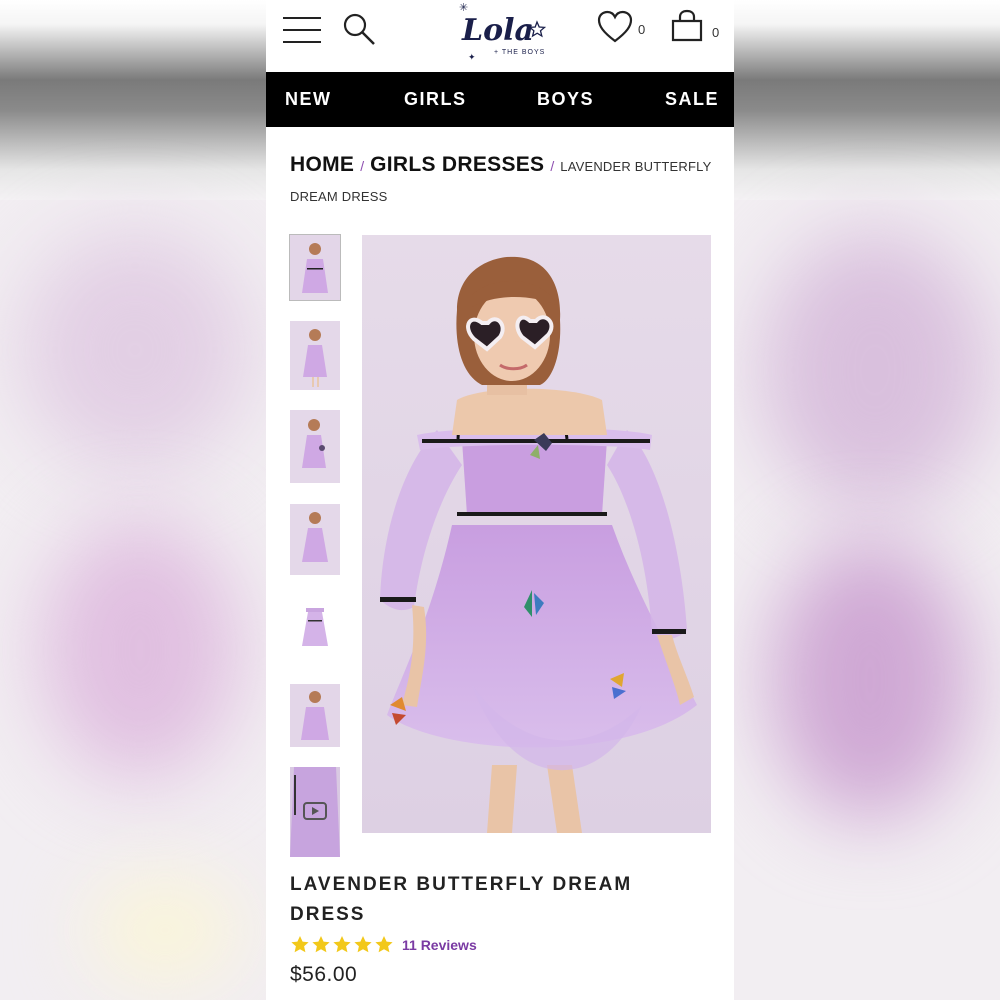  What do you see at coordinates (308, 99) in the screenshot?
I see `nav-item-new: NEW` at bounding box center [308, 99].